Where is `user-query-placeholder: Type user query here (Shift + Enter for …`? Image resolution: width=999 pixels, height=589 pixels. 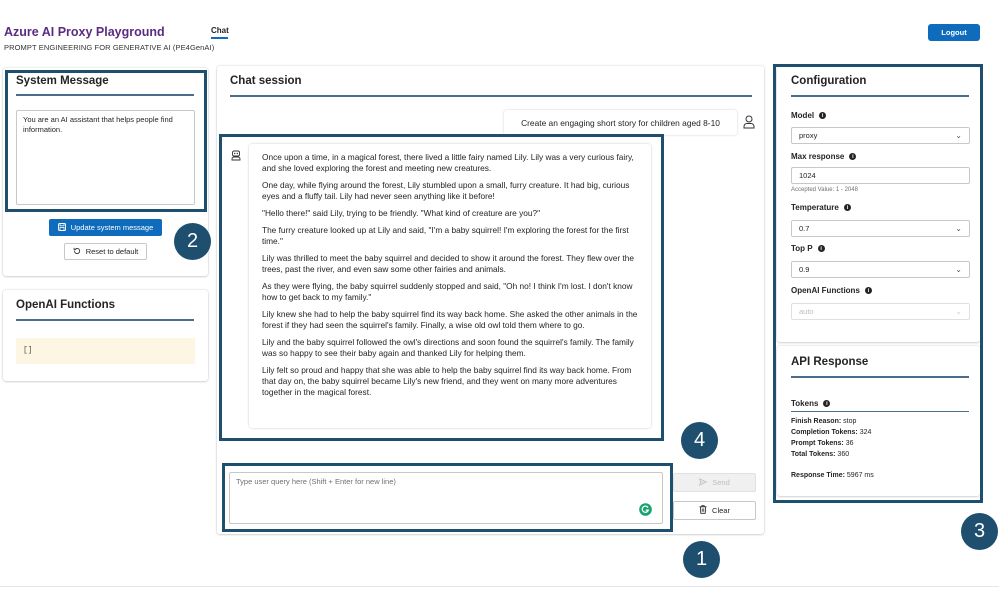
user-query-placeholder: Type user query here (Shift + Enter for … is located at coordinates (316, 481).